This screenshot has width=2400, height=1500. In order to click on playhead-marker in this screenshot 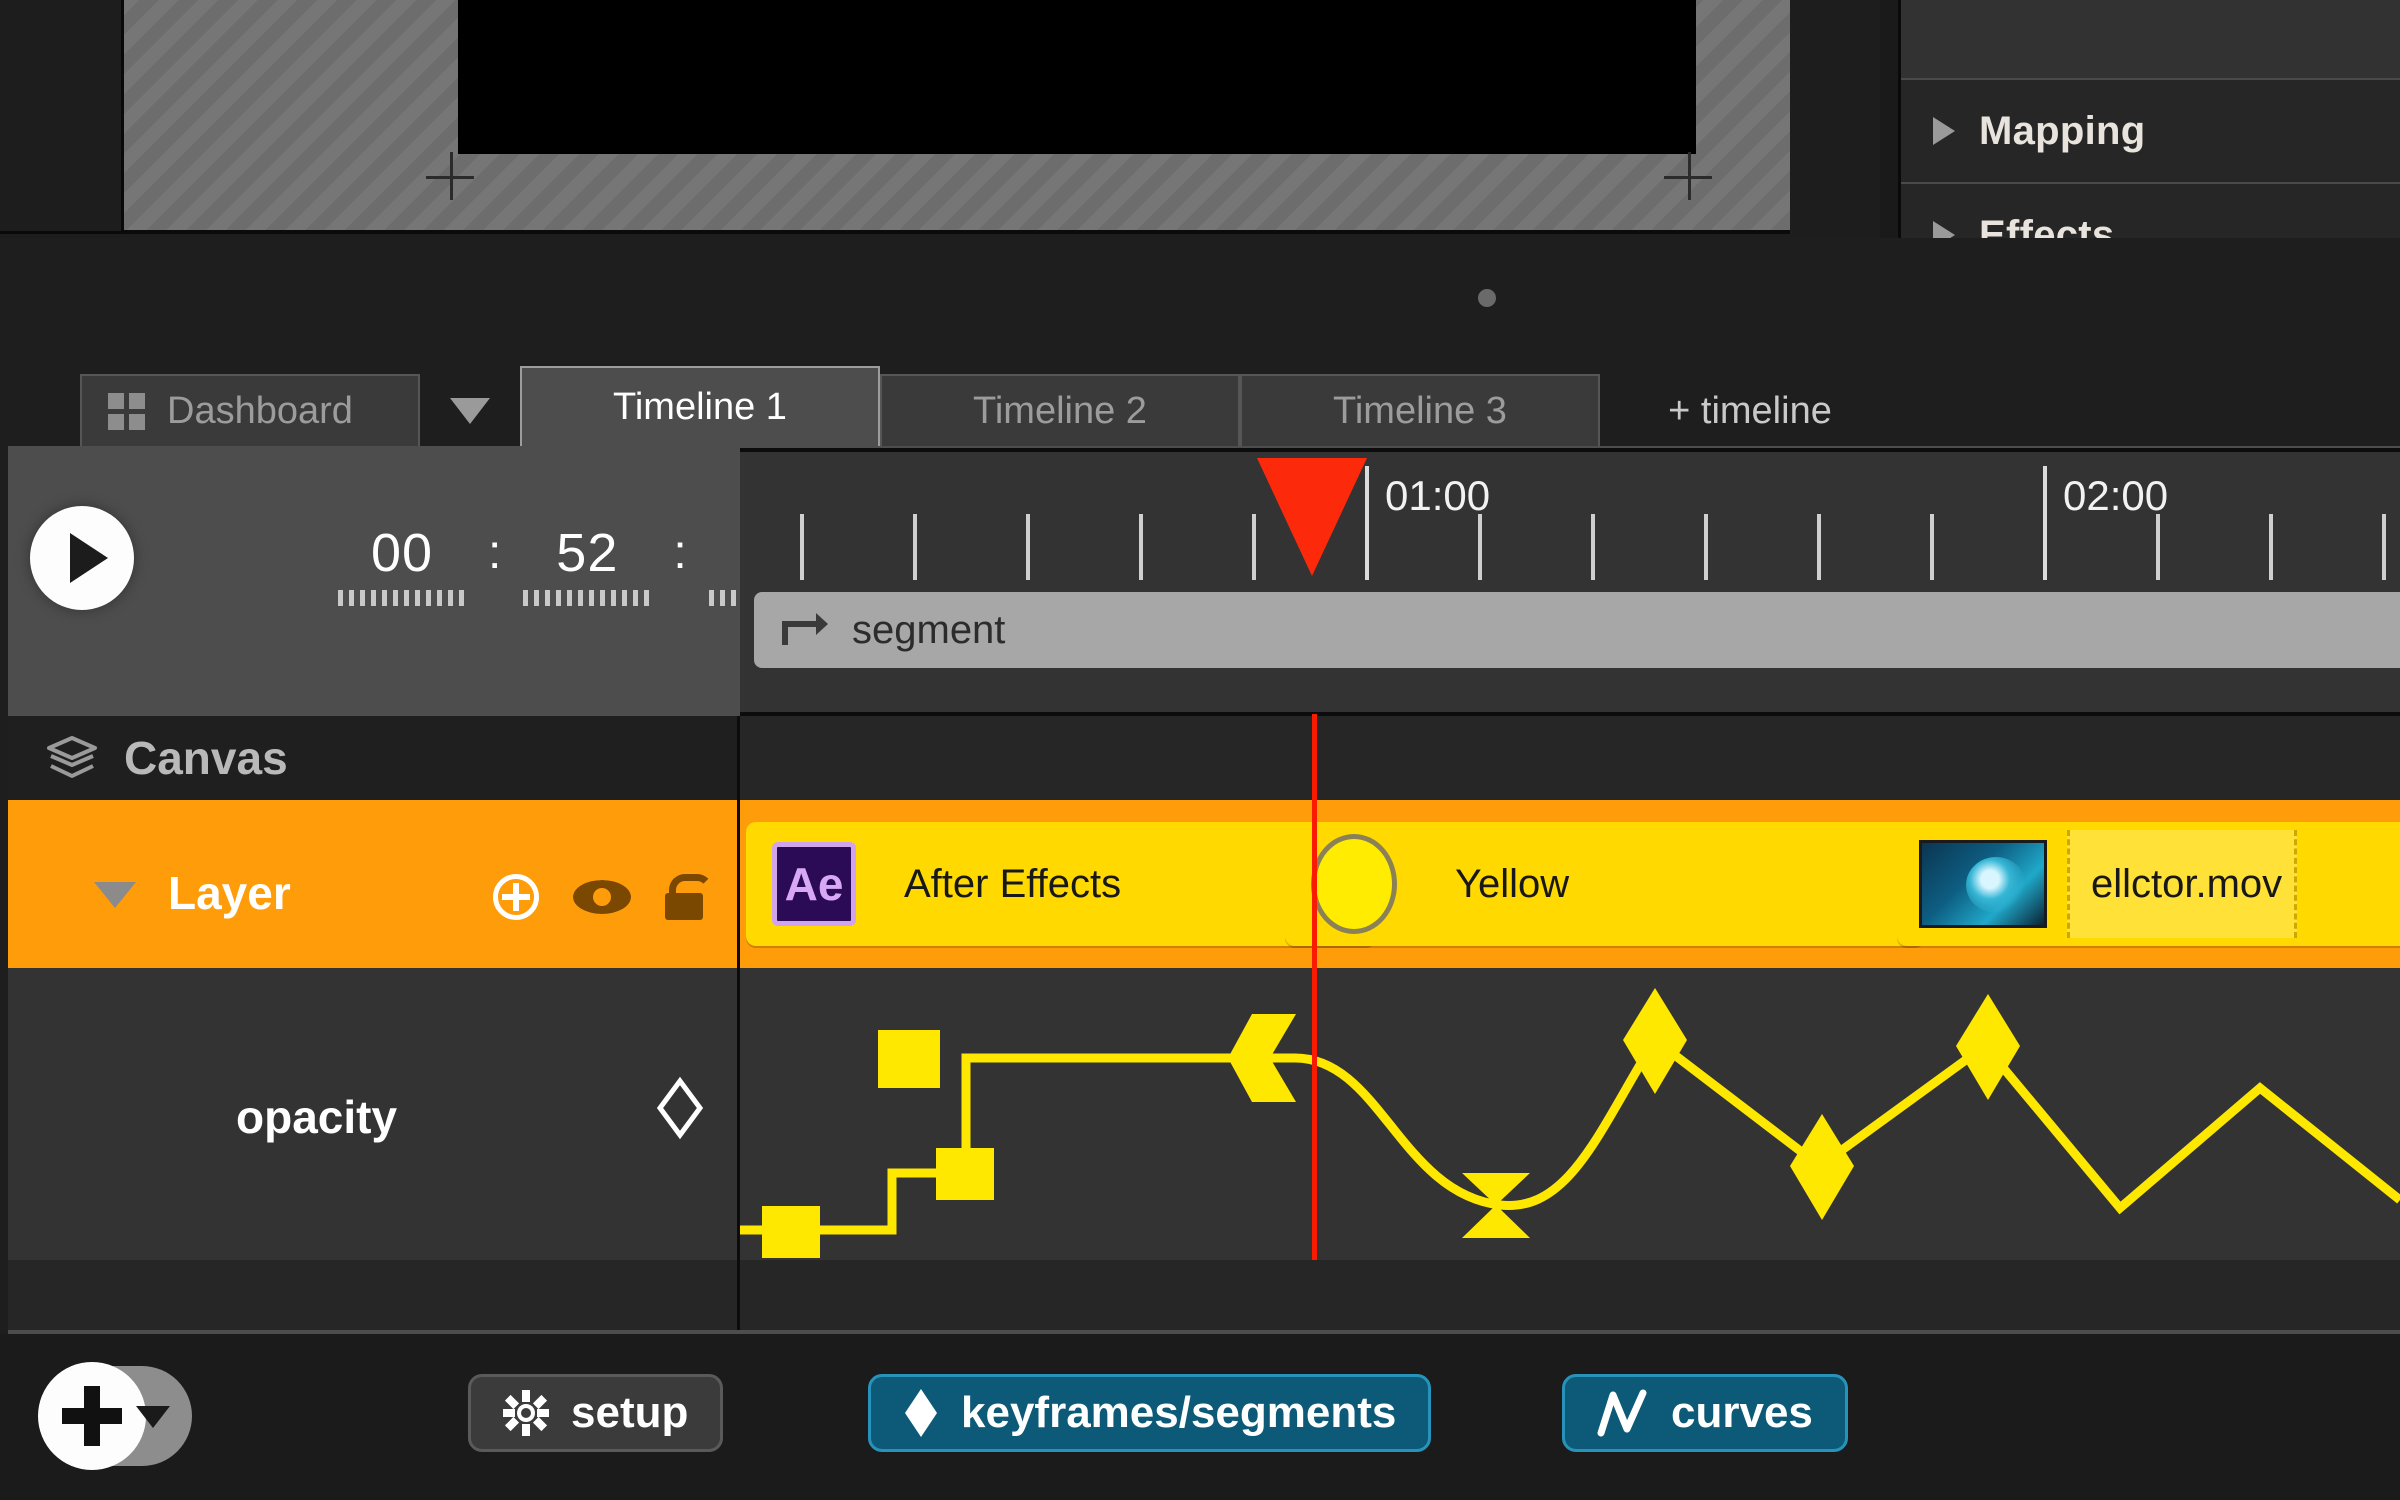, I will do `click(1312, 517)`.